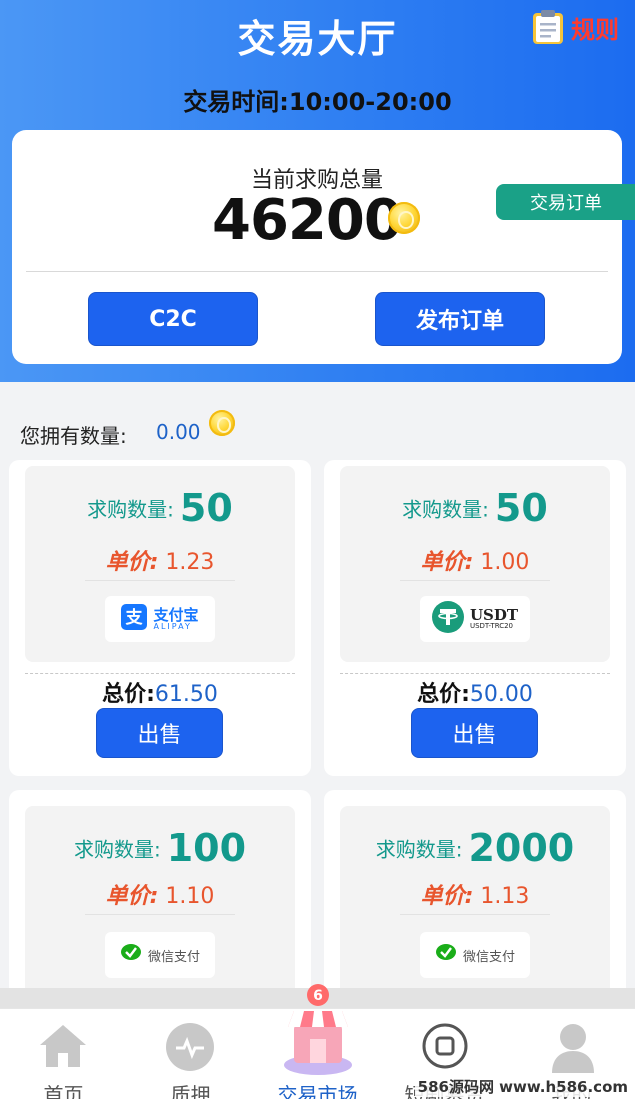 Image resolution: width=635 pixels, height=1099 pixels. I want to click on market-store-icon: 6, so click(318, 1031).